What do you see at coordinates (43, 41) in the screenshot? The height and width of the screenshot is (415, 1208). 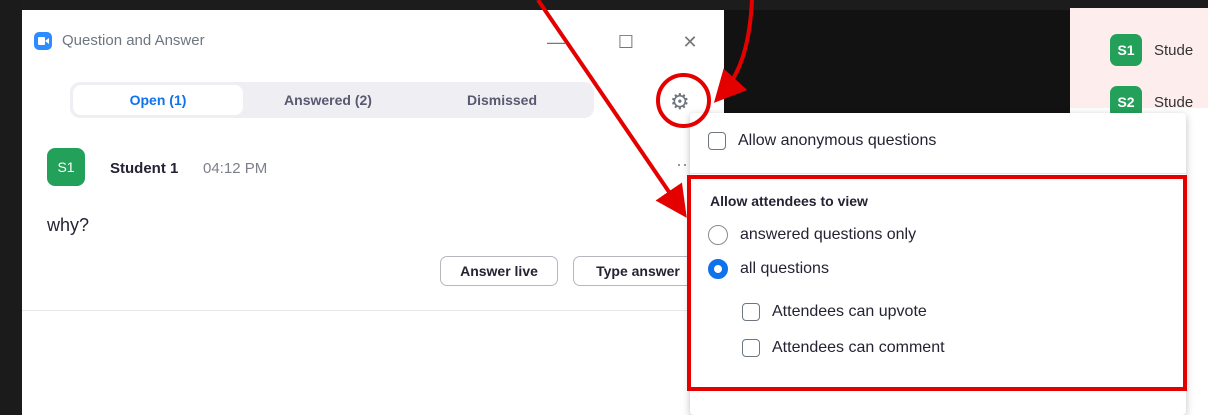 I see `zoom-app-icon` at bounding box center [43, 41].